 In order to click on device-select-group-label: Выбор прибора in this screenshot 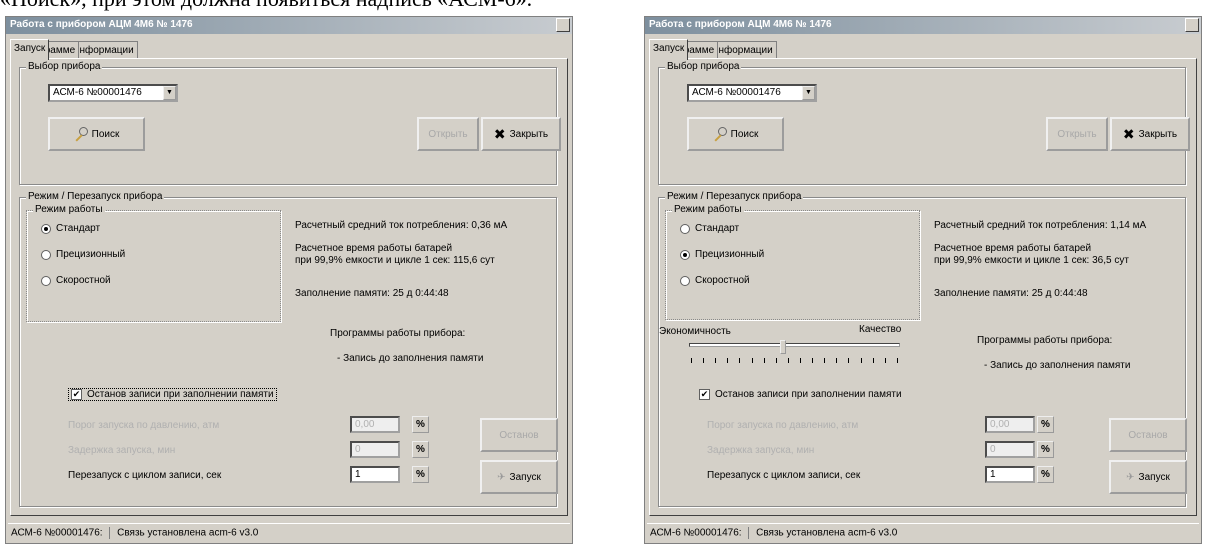, I will do `click(64, 66)`.